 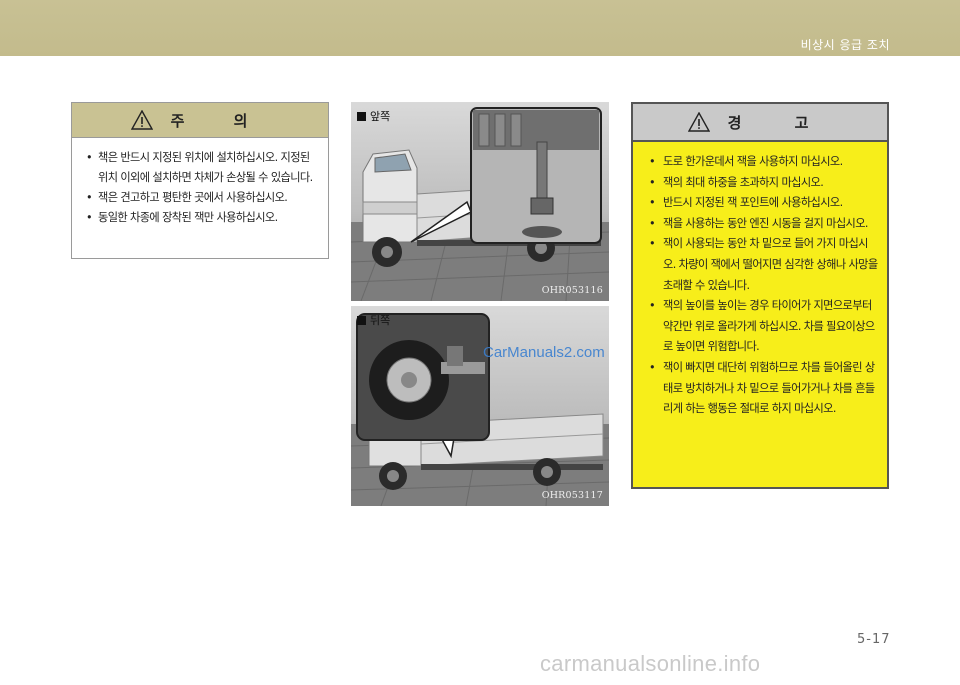 I want to click on photo-code-rear: OHR053117, so click(x=572, y=495).